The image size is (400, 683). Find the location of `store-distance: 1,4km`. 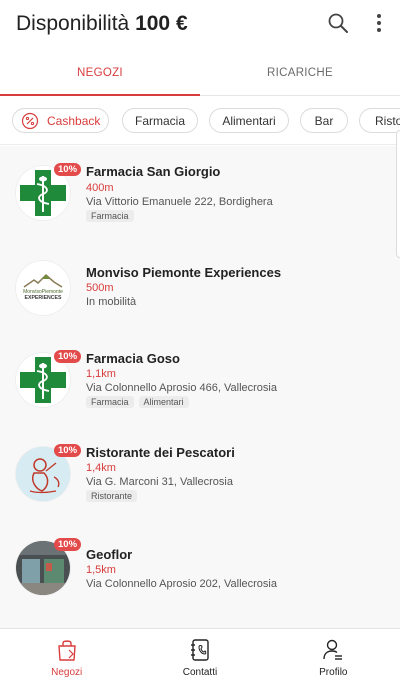

store-distance: 1,4km is located at coordinates (101, 468).